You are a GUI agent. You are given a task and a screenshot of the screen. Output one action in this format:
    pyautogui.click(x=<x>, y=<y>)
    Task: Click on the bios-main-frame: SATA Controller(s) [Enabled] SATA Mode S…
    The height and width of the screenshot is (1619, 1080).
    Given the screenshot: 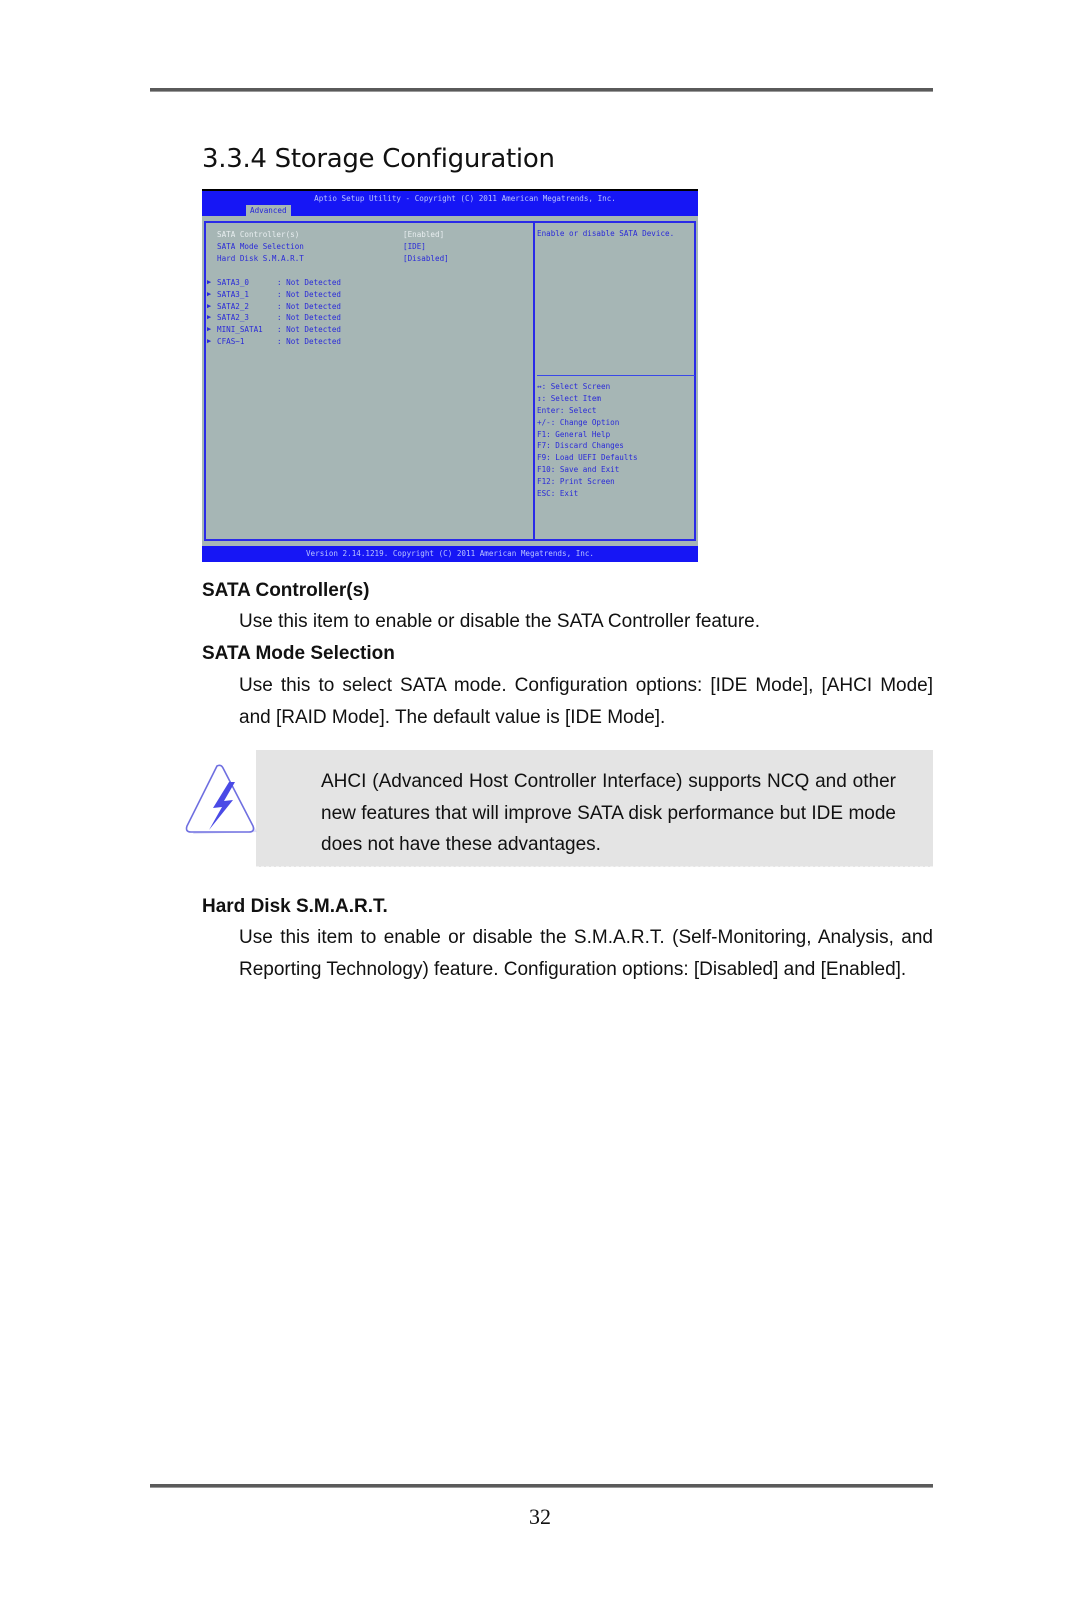 What is the action you would take?
    pyautogui.click(x=450, y=381)
    